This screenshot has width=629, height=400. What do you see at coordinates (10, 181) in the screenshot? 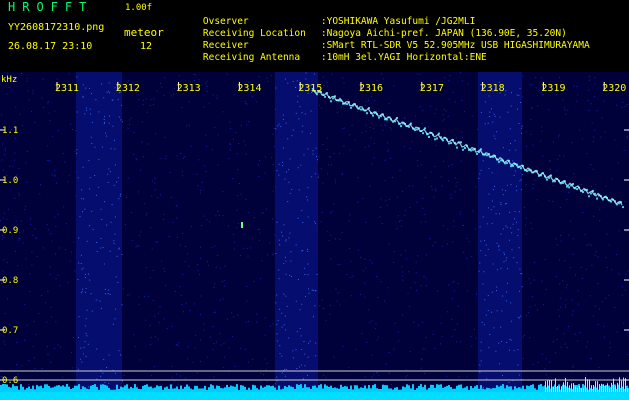
I see `y-tick-label: 1.0` at bounding box center [10, 181].